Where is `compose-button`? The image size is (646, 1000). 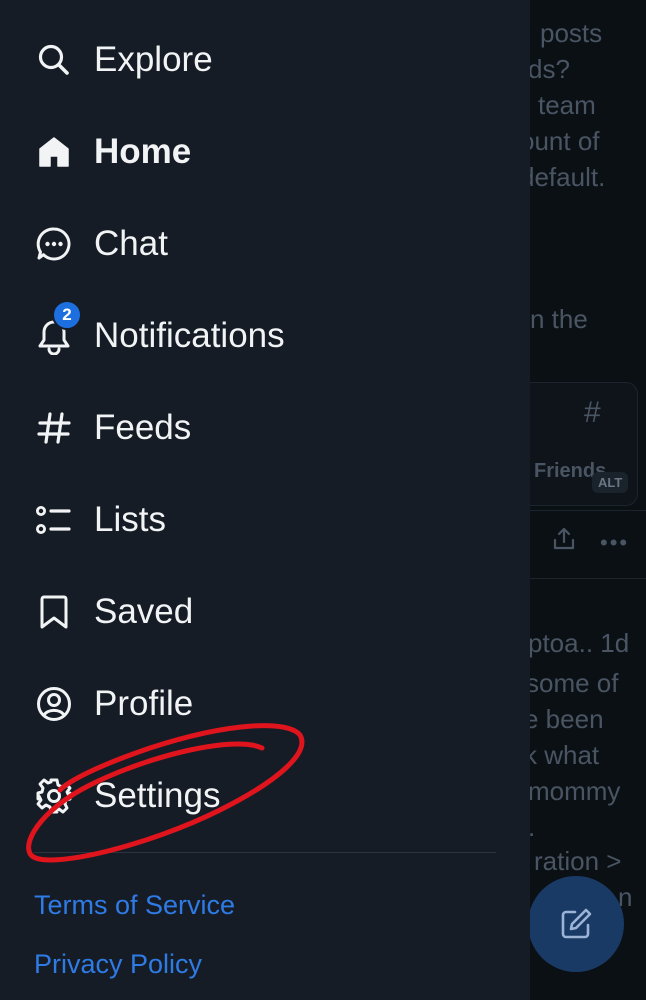 compose-button is located at coordinates (576, 924).